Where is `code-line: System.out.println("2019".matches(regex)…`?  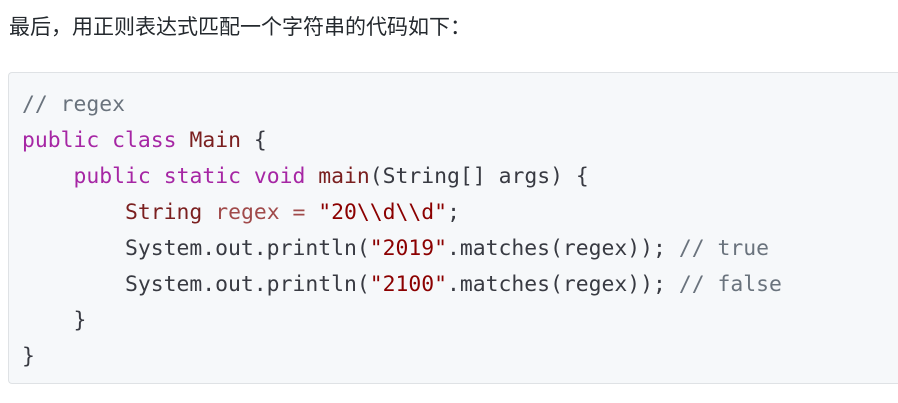
code-line: System.out.println("2019".matches(regex)… is located at coordinates (402, 249).